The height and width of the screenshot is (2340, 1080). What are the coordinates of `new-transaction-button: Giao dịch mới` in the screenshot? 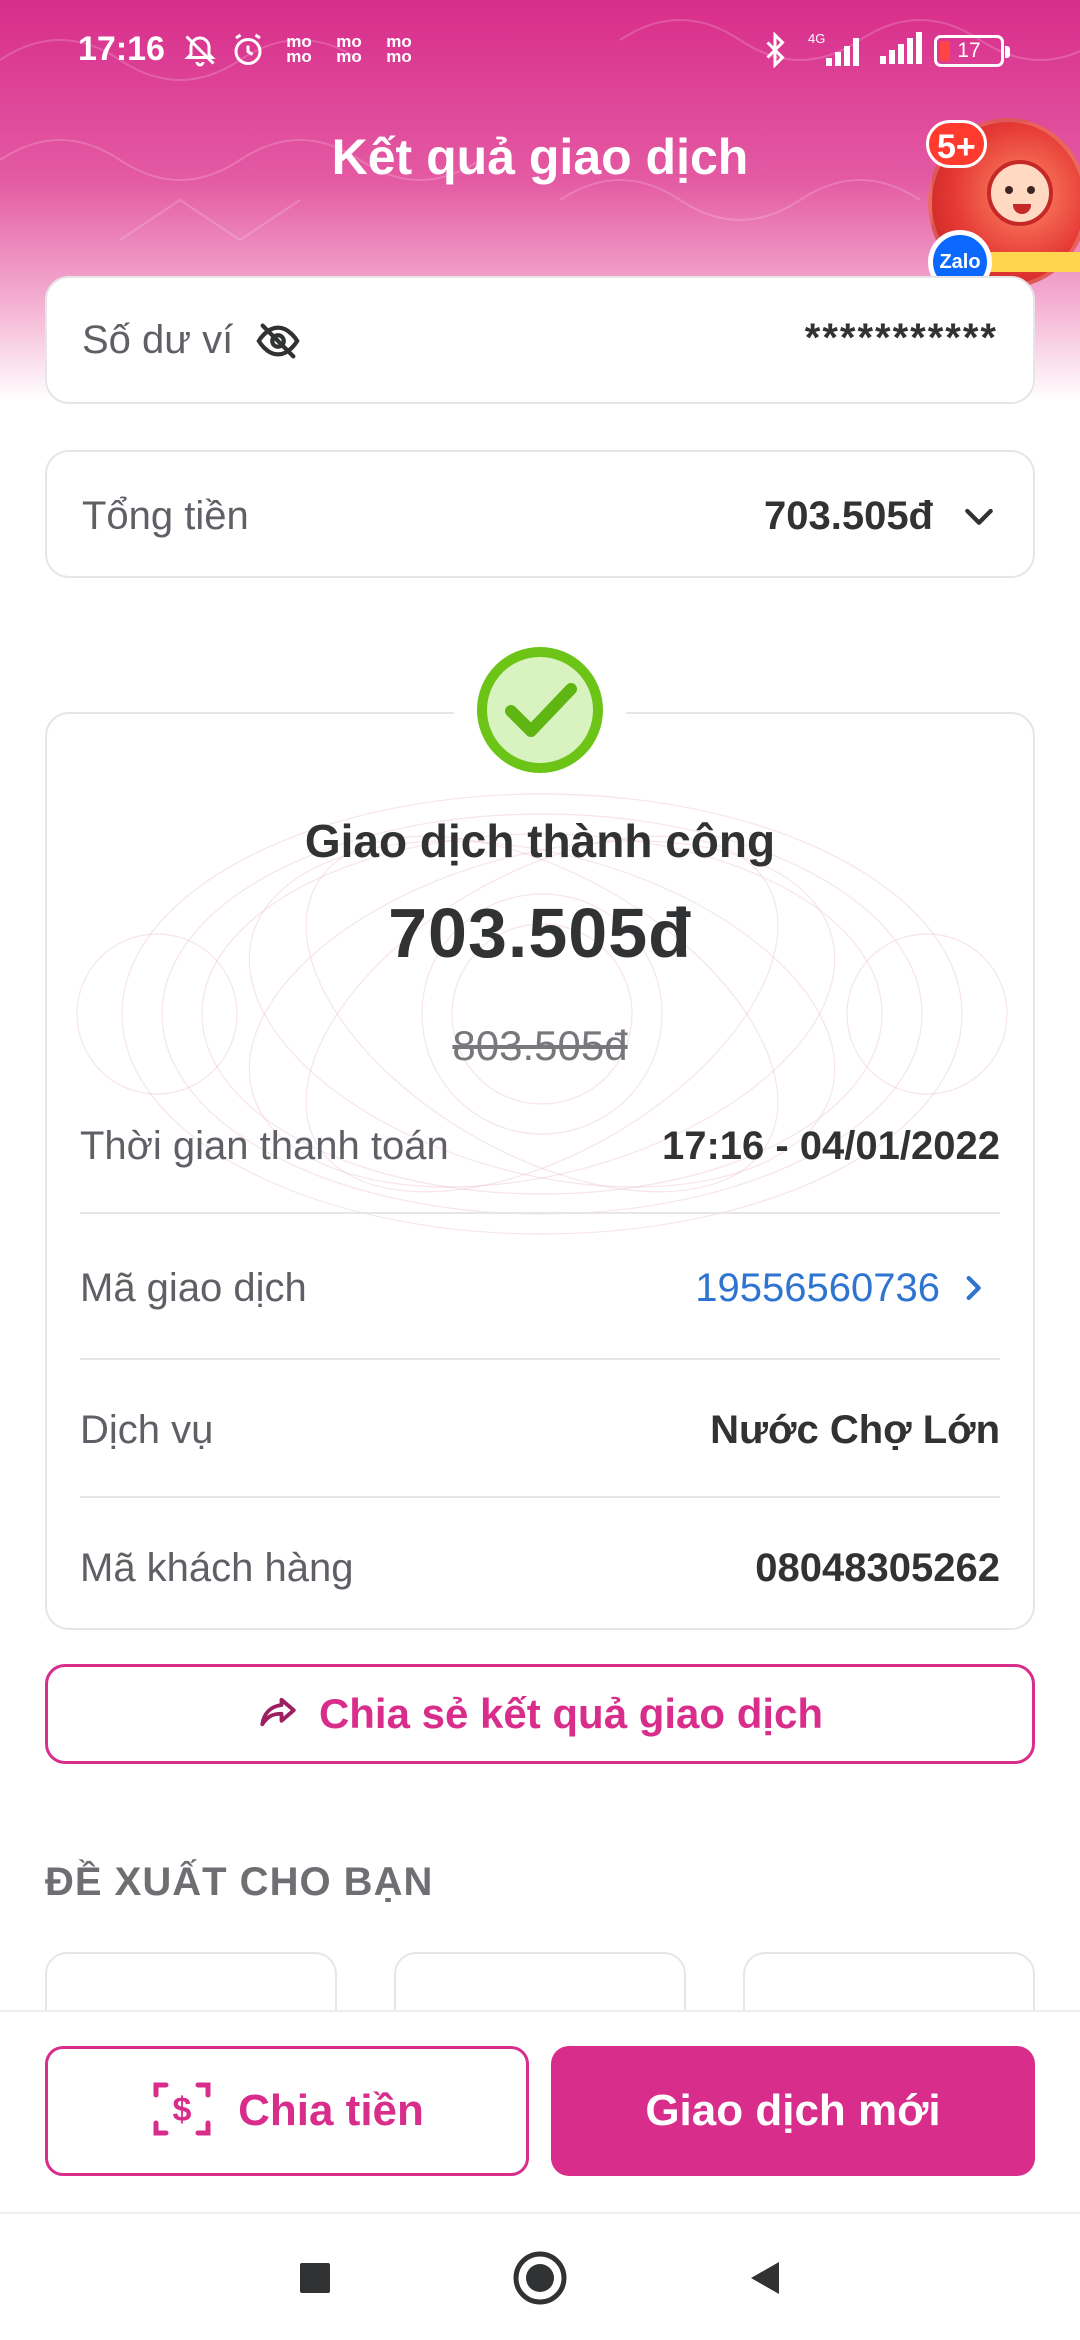 It's located at (793, 2111).